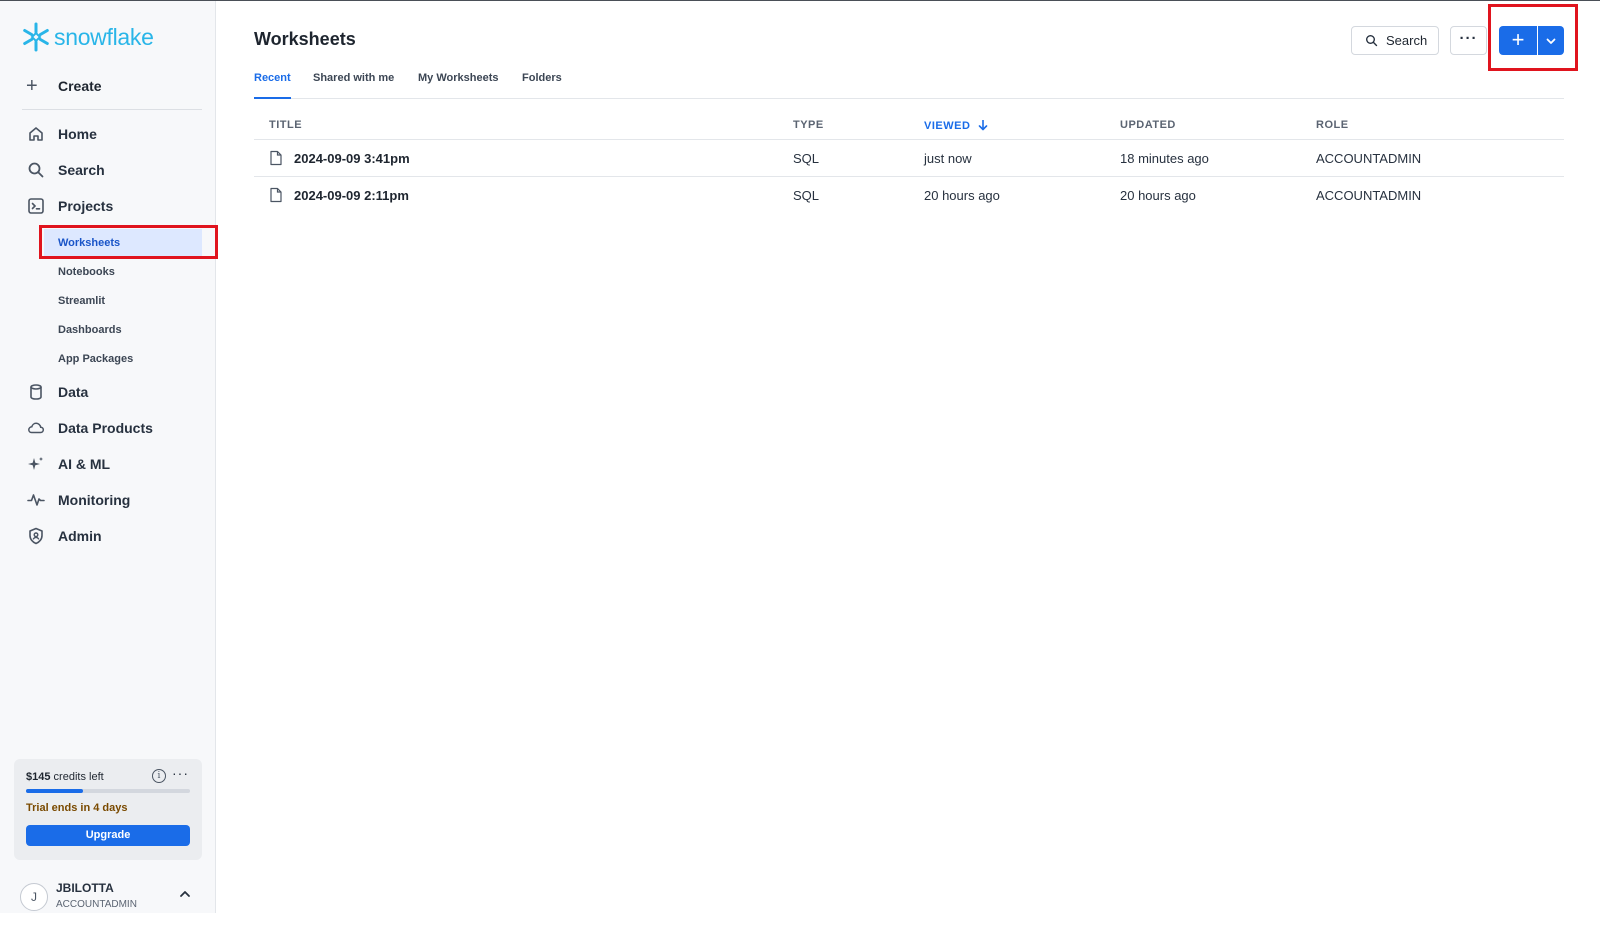 Image resolution: width=1600 pixels, height=946 pixels. I want to click on info-icon: i, so click(159, 776).